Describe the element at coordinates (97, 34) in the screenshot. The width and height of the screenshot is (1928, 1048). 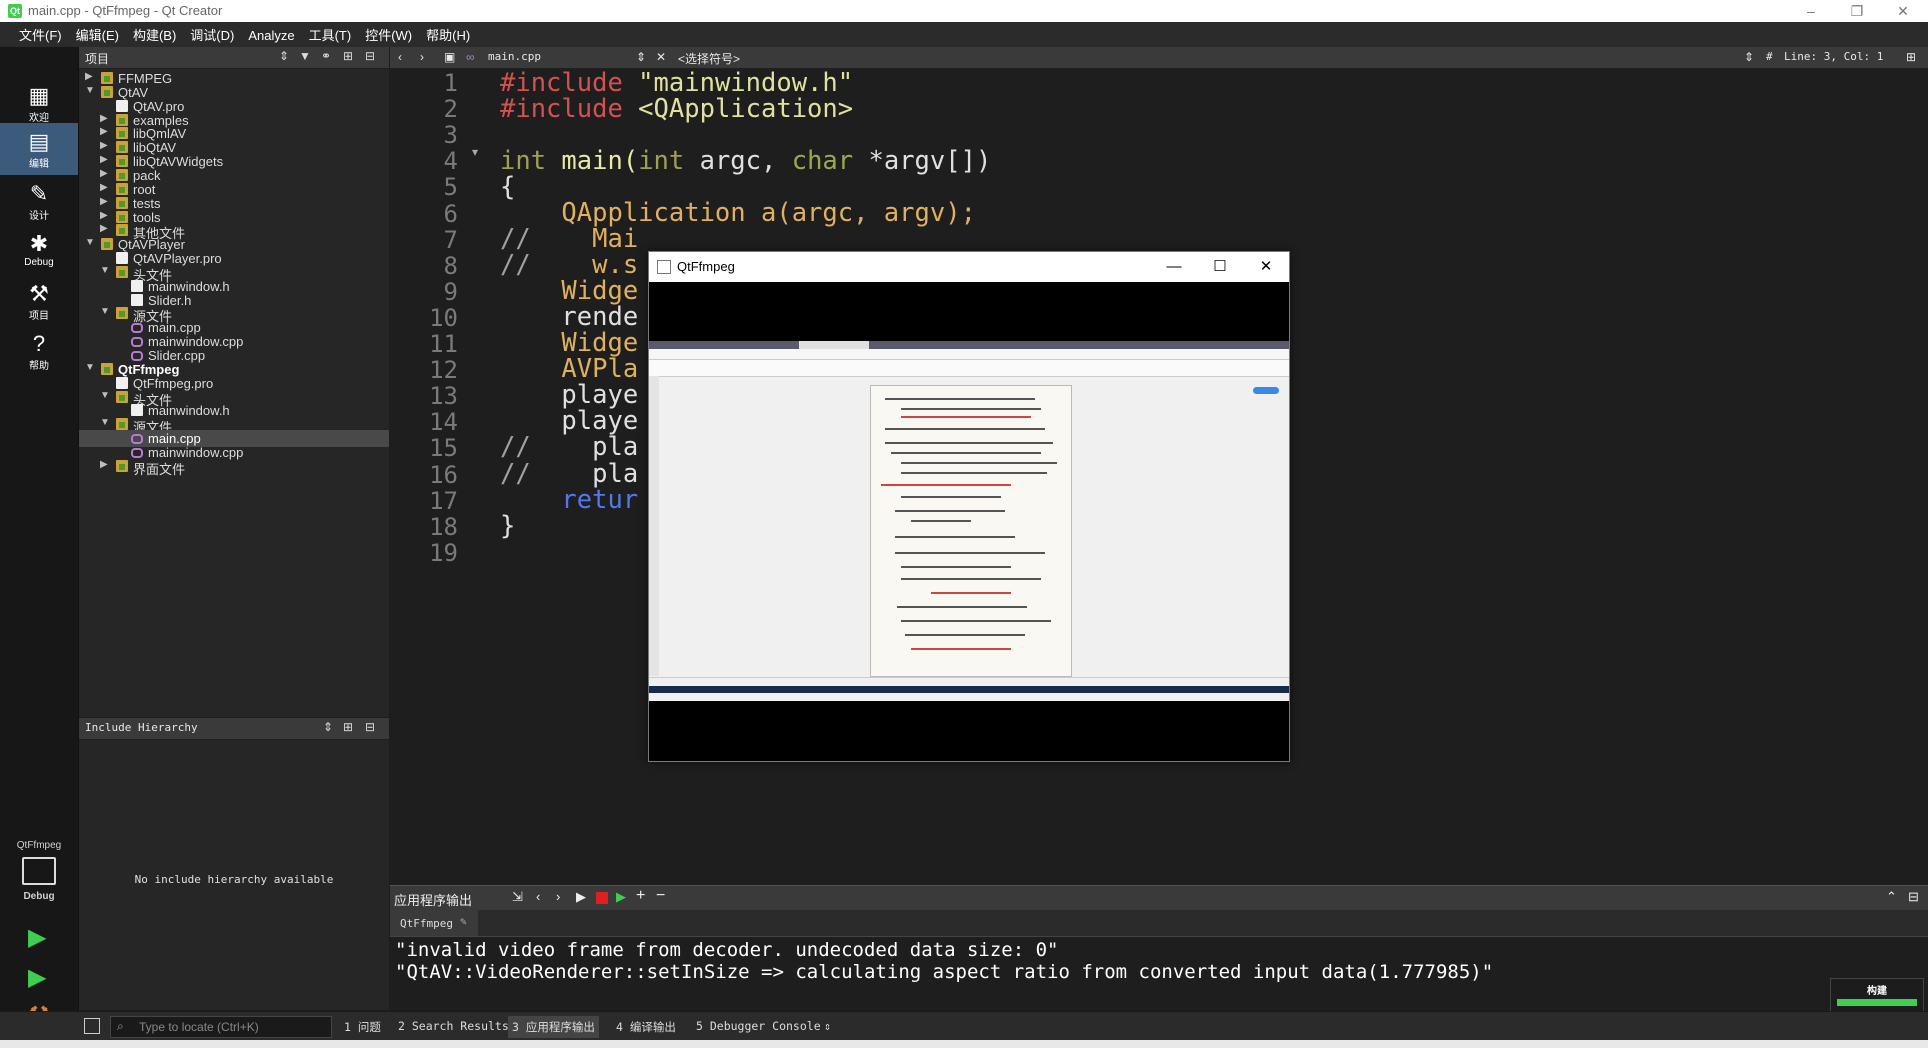
I see `menu-edit: 编辑(E)` at that location.